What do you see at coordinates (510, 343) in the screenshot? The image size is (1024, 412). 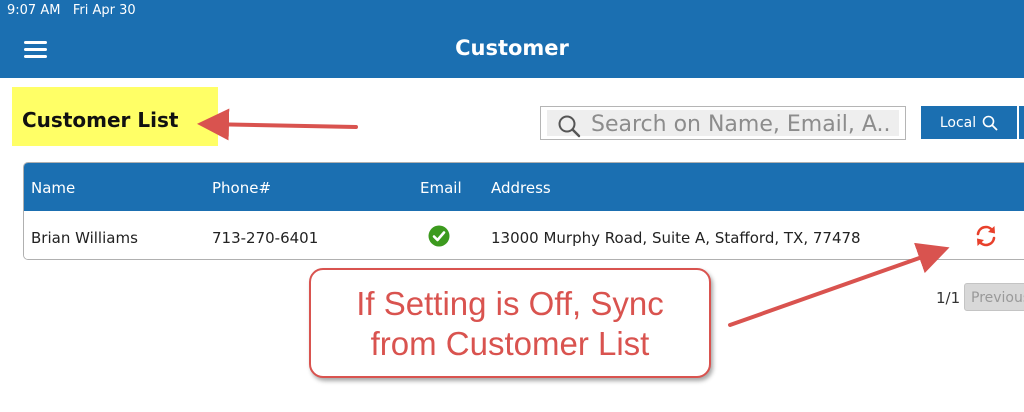 I see `callout-line-2: from Customer List` at bounding box center [510, 343].